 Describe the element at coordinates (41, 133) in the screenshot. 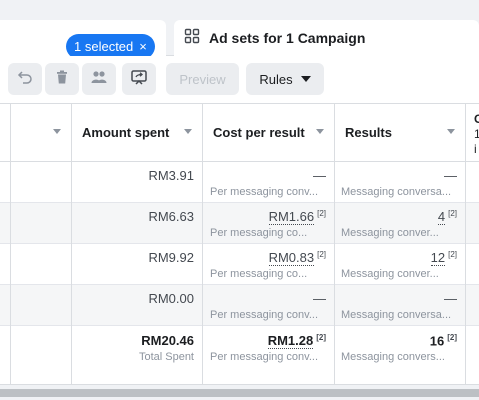

I see `column-header-name` at that location.